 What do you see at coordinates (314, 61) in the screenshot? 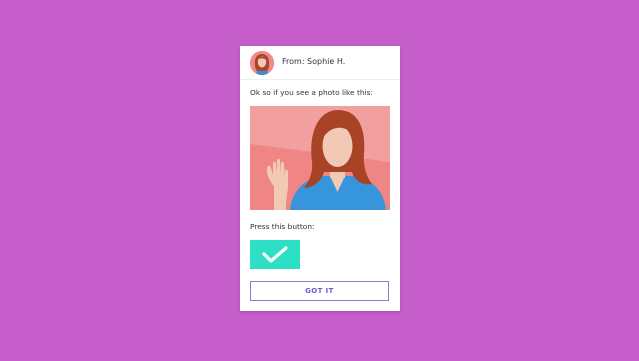
I see `sender-label: From: Sophie H.` at bounding box center [314, 61].